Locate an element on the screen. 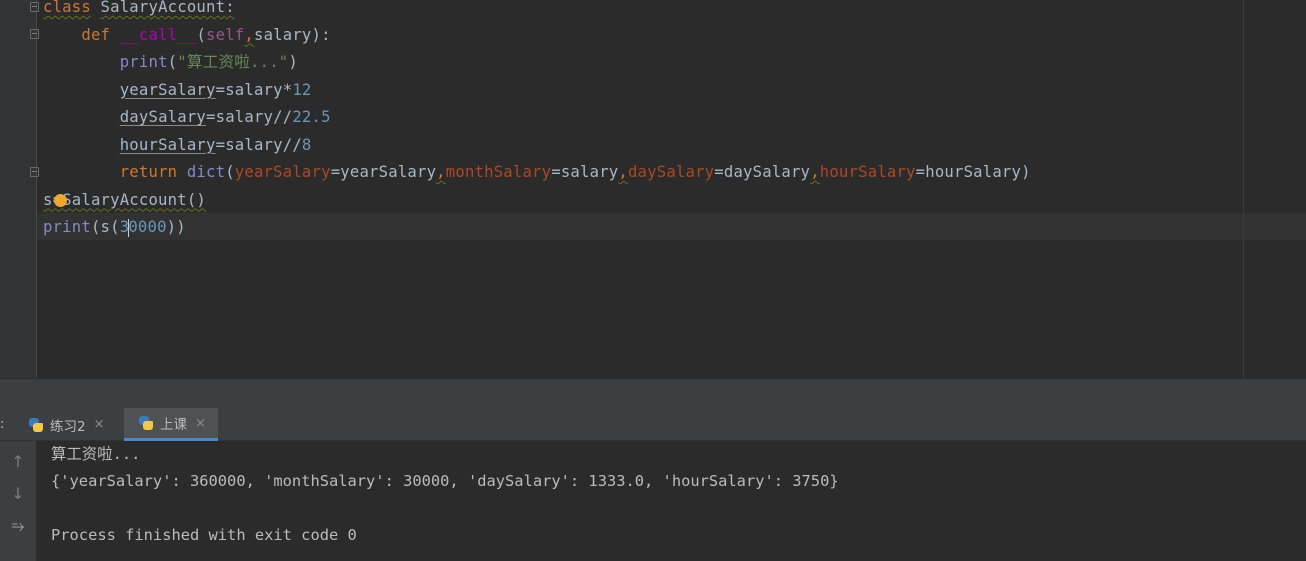 Image resolution: width=1306 pixels, height=561 pixels. code-line: print(s(30000)) is located at coordinates (114, 227).